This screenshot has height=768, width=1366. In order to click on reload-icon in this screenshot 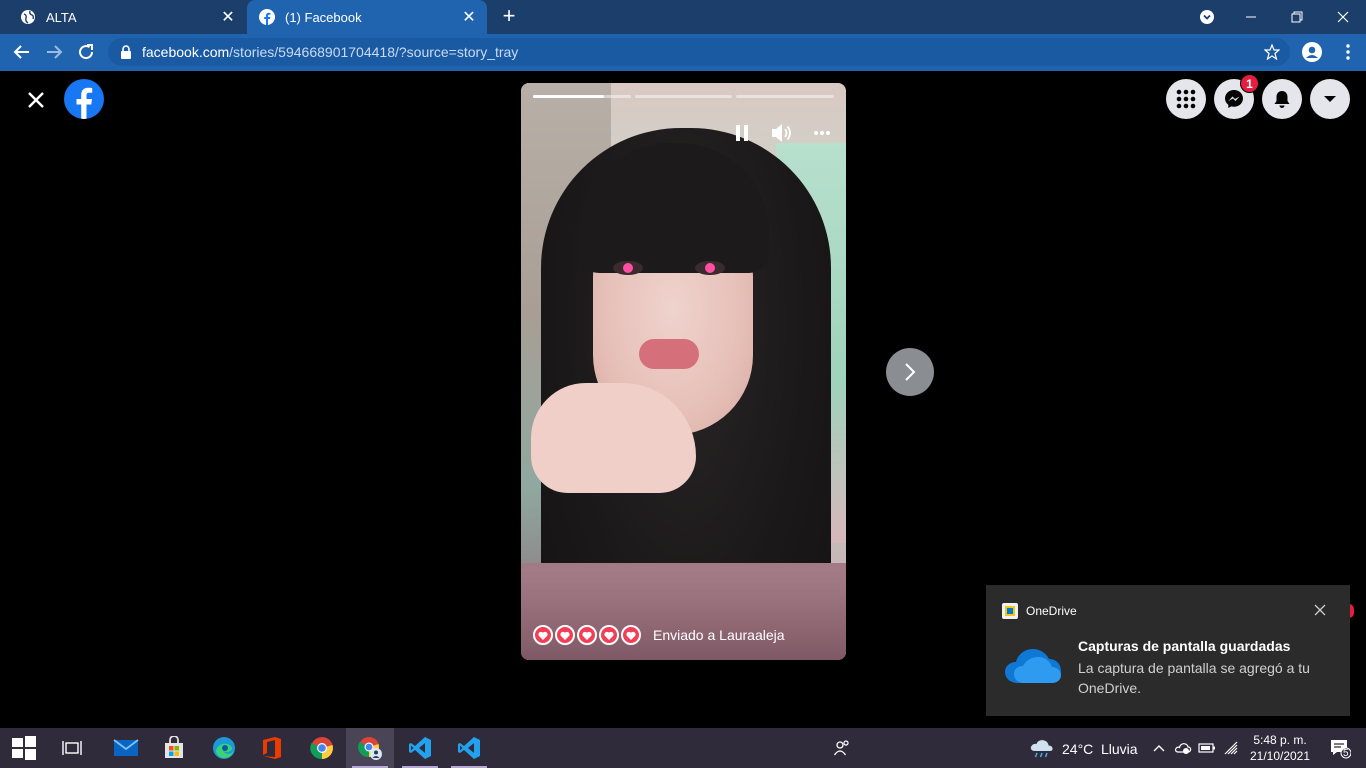, I will do `click(86, 52)`.